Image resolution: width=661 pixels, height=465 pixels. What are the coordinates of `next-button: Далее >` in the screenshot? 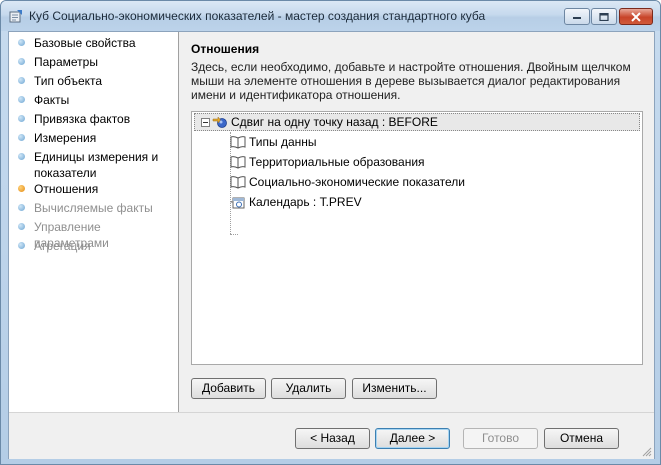 It's located at (412, 438).